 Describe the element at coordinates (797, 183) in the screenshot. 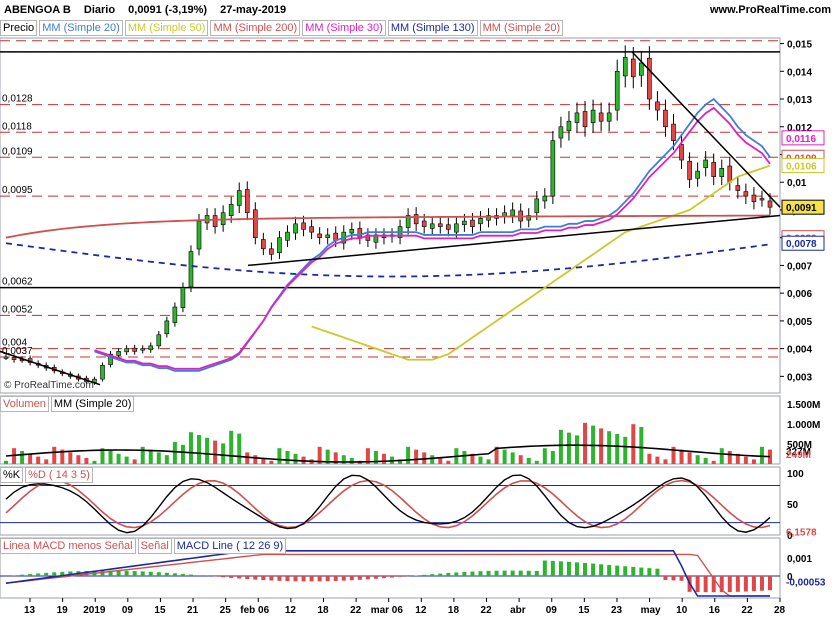

I see `y-tick-label: 0,01` at that location.